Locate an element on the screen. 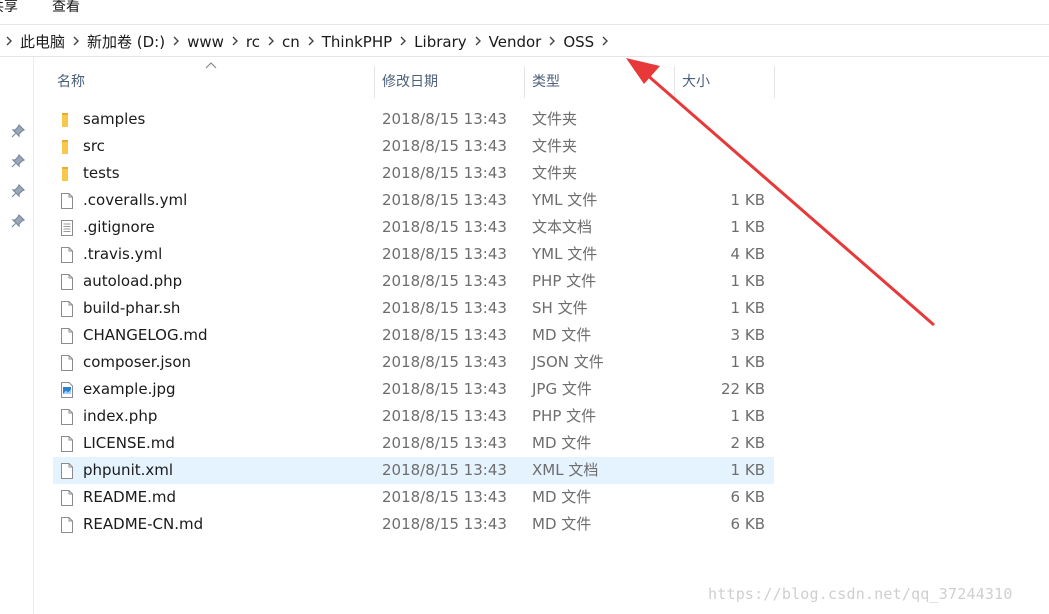 The height and width of the screenshot is (614, 1049). file-name: index.php is located at coordinates (120, 416).